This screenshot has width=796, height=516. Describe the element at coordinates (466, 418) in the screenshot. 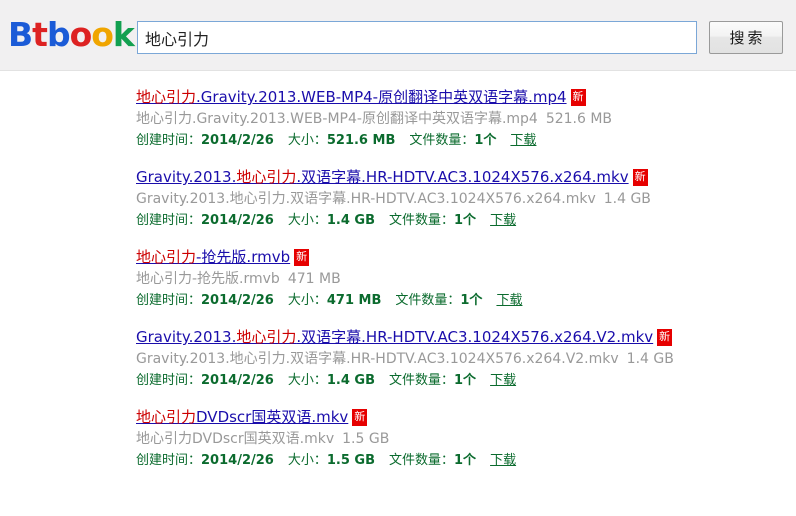

I see `result-title-row: 地心引力DVDscr国英双语.mkv 新` at that location.